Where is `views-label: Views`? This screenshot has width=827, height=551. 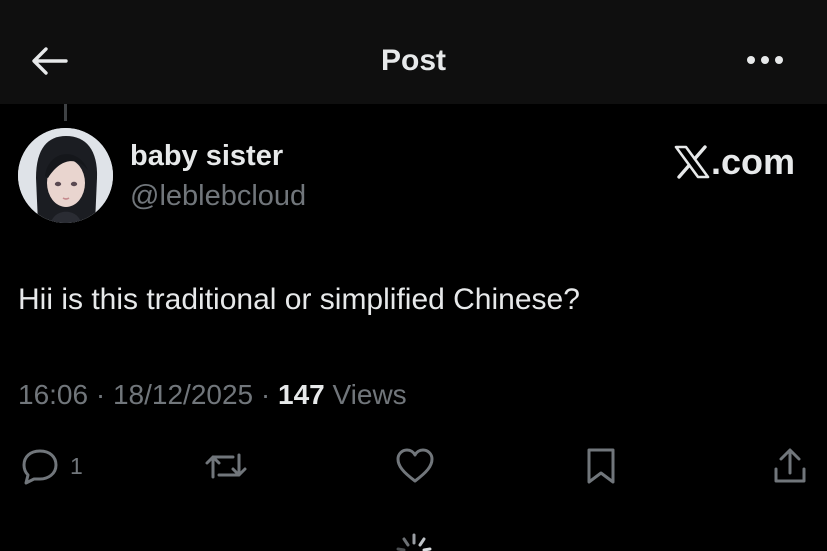 views-label: Views is located at coordinates (370, 394).